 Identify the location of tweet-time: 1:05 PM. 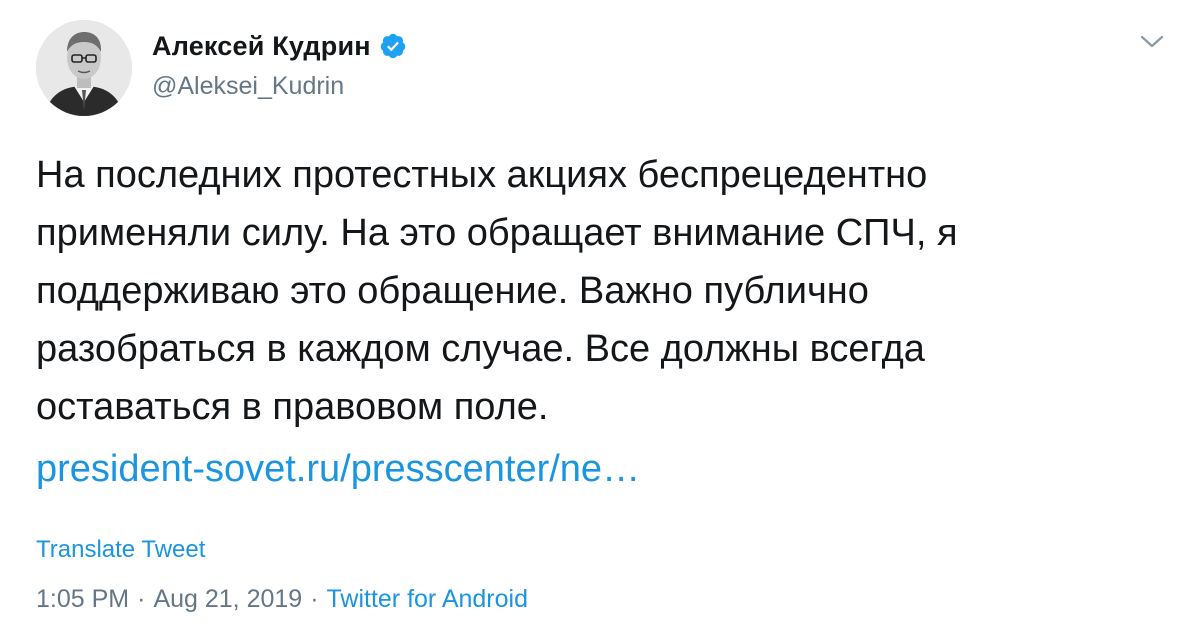
(82, 599).